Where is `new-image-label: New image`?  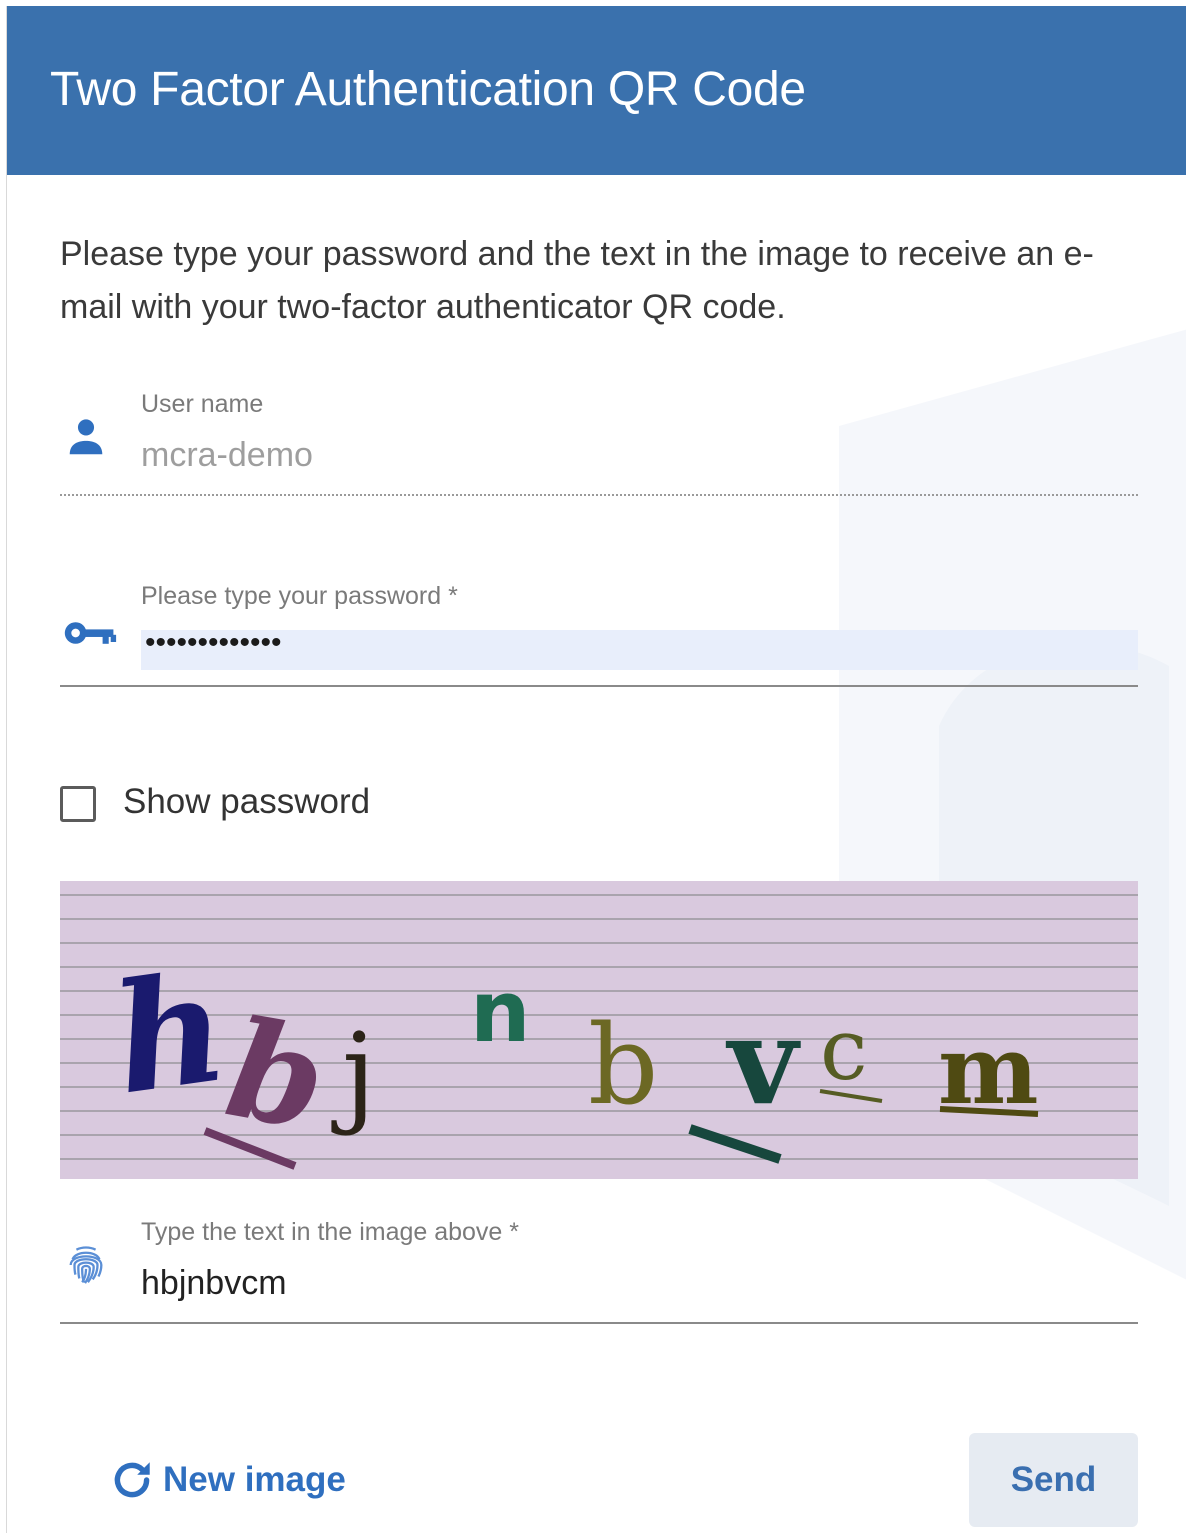 new-image-label: New image is located at coordinates (254, 1479).